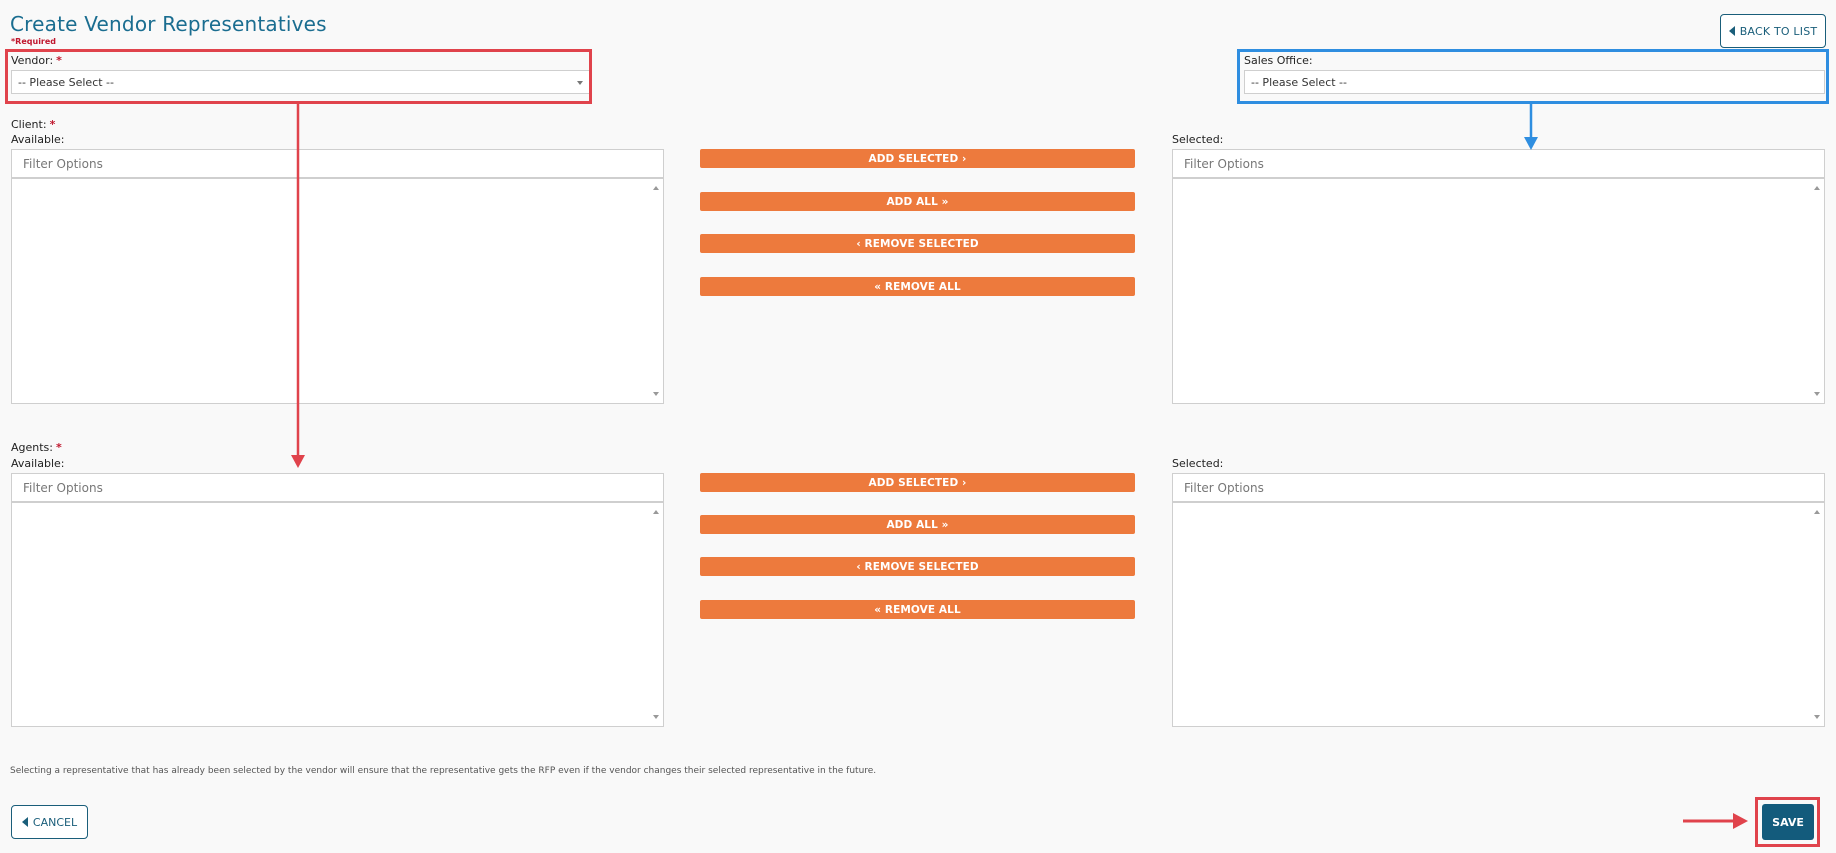 The image size is (1836, 853). What do you see at coordinates (1531, 127) in the screenshot?
I see `sales-office-down-arrow` at bounding box center [1531, 127].